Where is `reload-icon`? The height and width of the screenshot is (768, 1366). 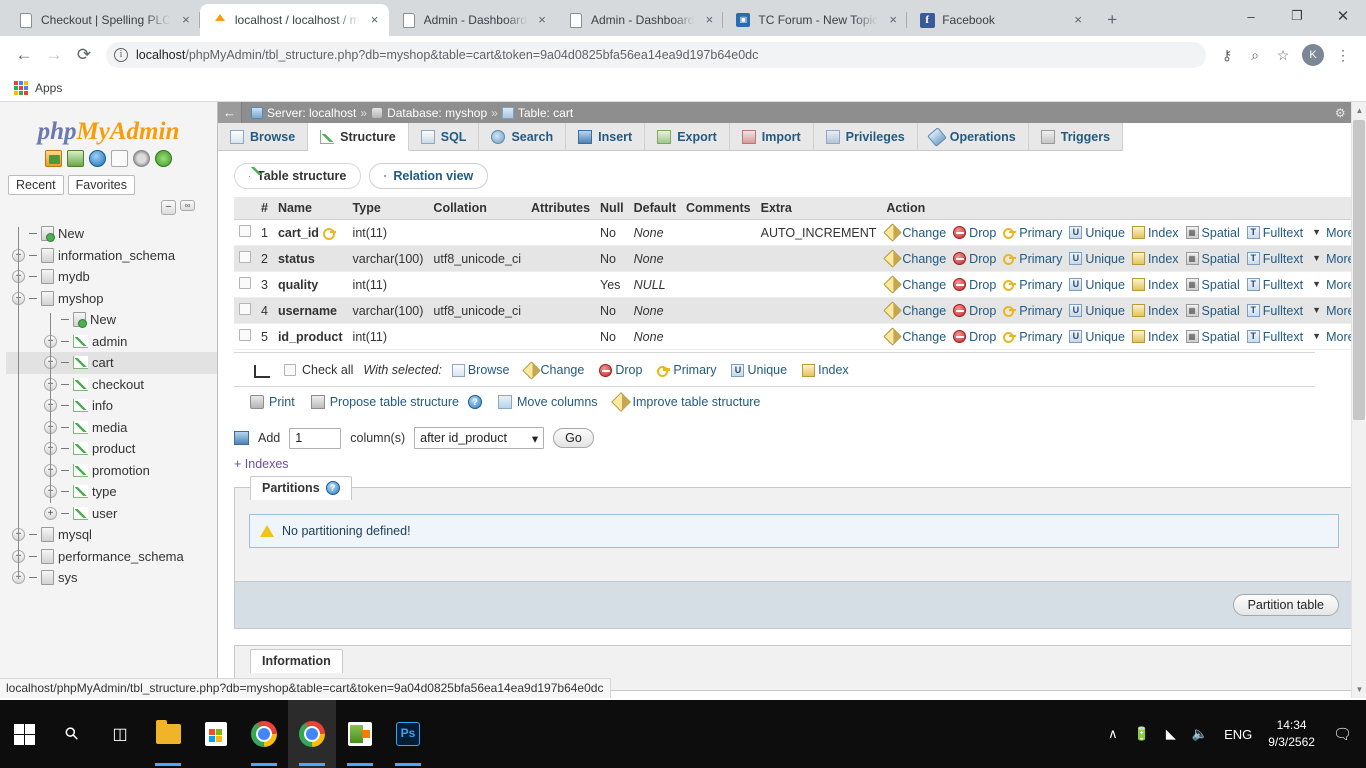
reload-icon is located at coordinates (163, 158).